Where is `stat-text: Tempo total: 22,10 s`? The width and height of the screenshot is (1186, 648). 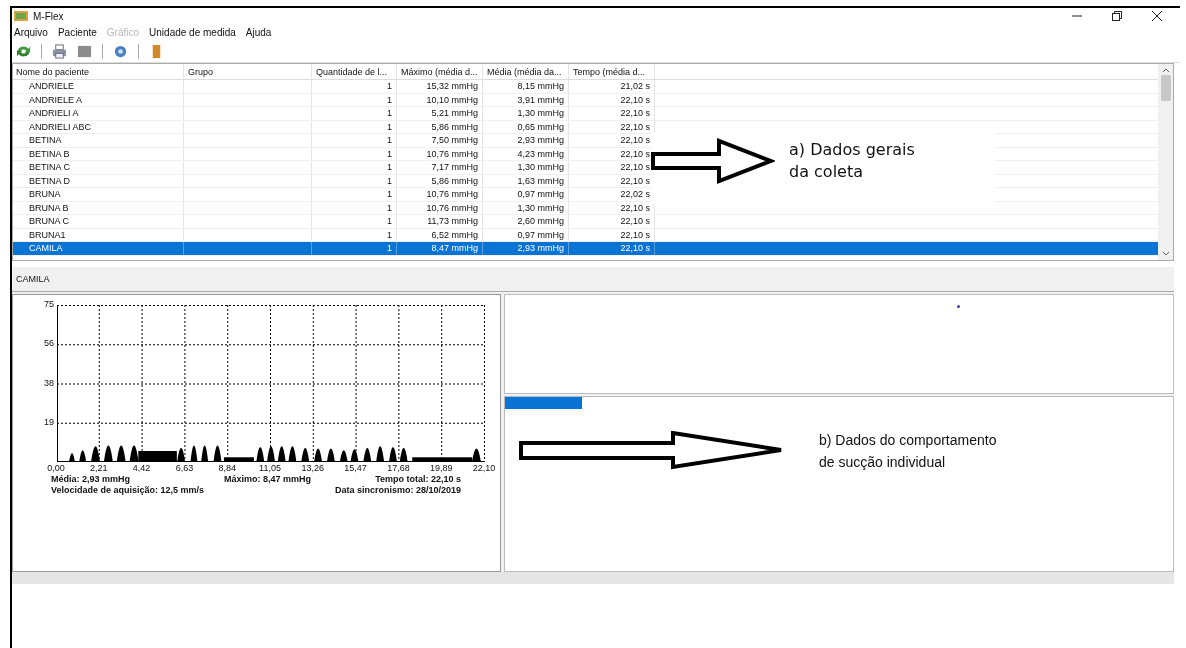
stat-text: Tempo total: 22,10 s is located at coordinates (417, 479).